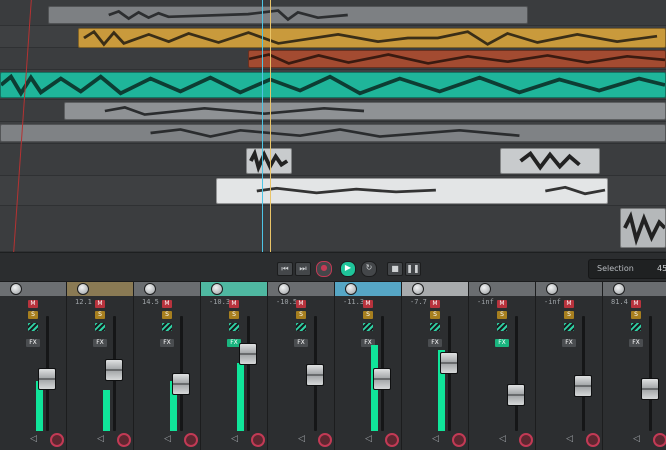 This screenshot has width=666, height=450. What do you see at coordinates (369, 269) in the screenshot?
I see `loop-button: ↻` at bounding box center [369, 269].